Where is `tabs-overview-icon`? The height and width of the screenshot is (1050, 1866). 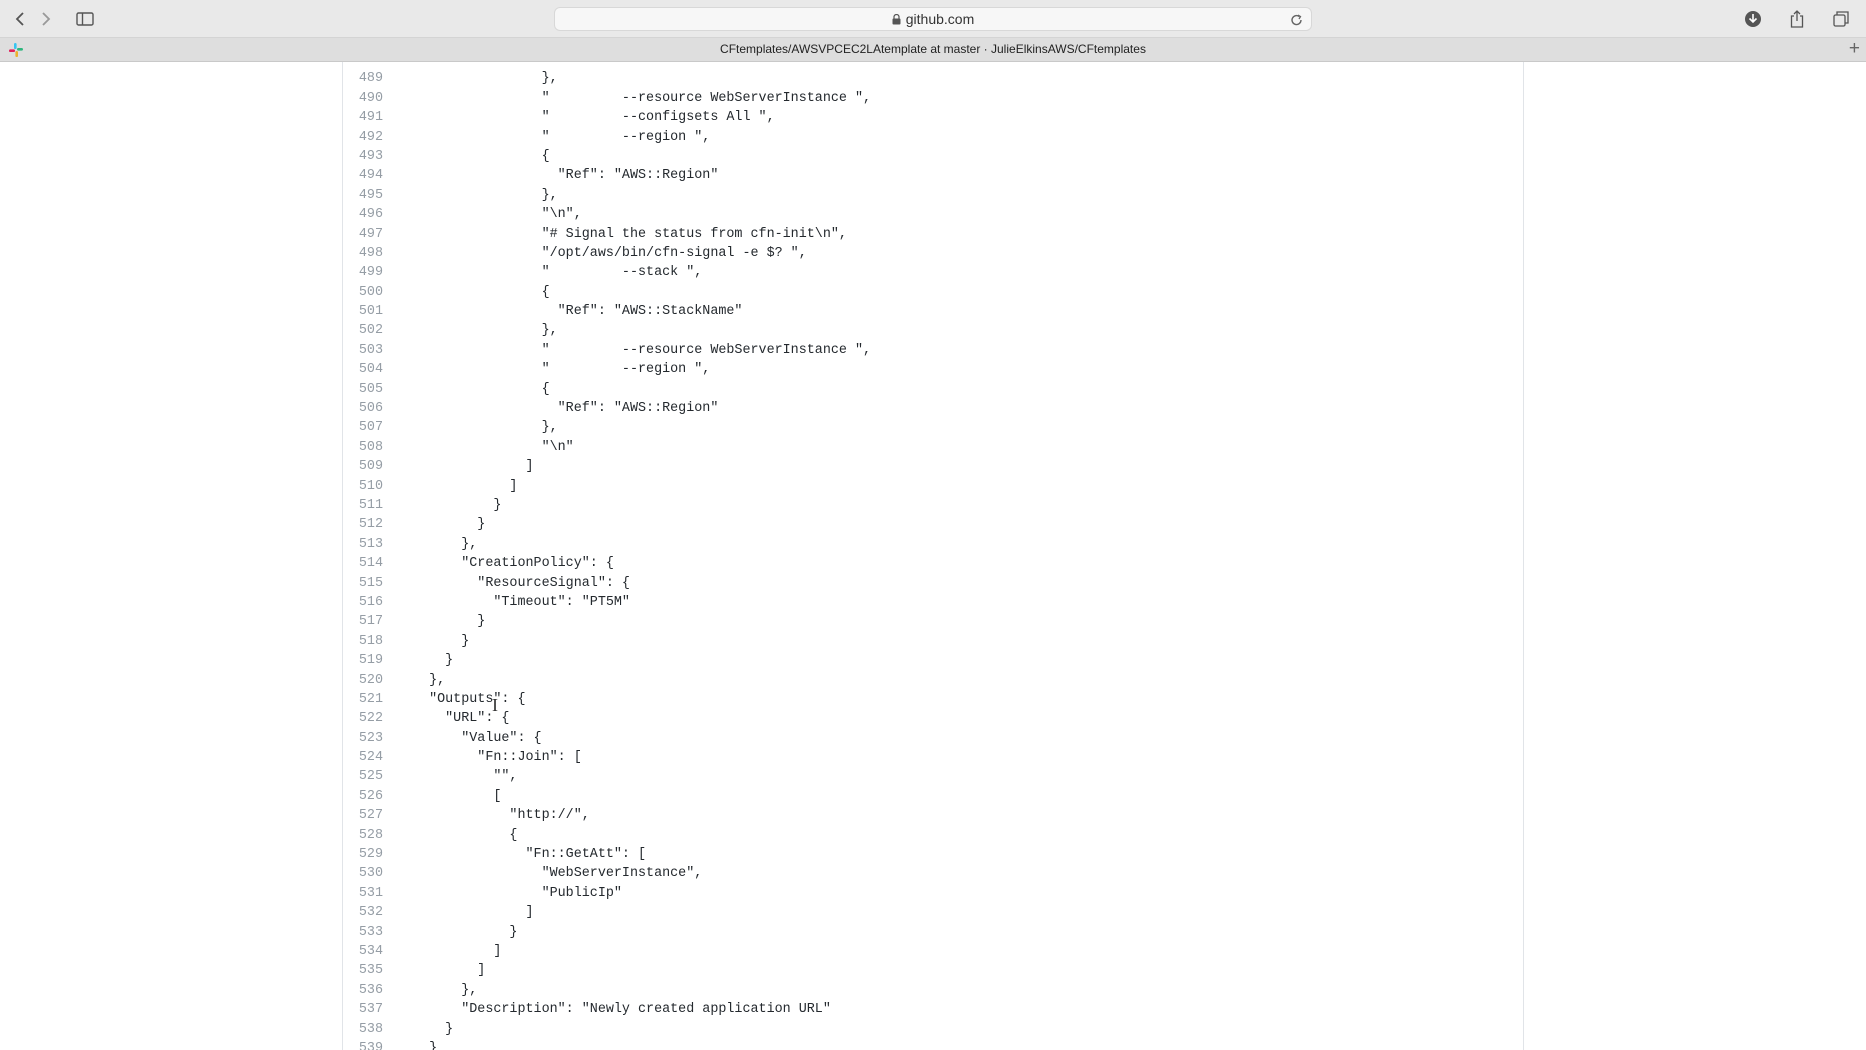
tabs-overview-icon is located at coordinates (1841, 18).